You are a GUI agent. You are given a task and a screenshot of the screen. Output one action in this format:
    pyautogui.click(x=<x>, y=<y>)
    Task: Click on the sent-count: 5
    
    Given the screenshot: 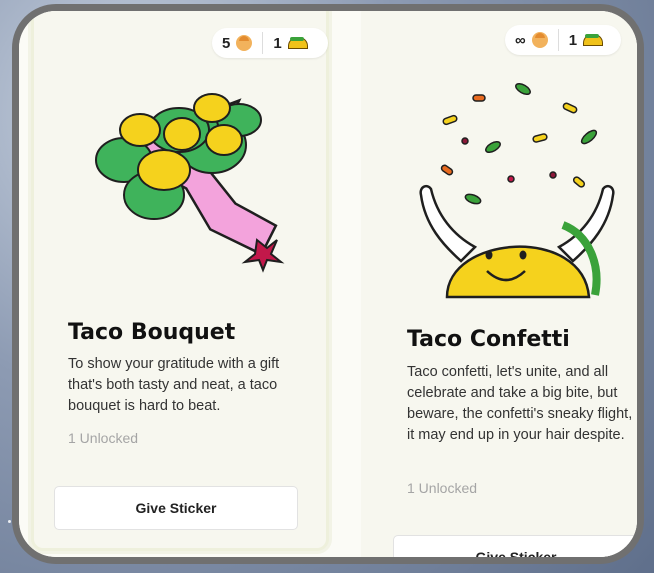 What is the action you would take?
    pyautogui.click(x=226, y=43)
    